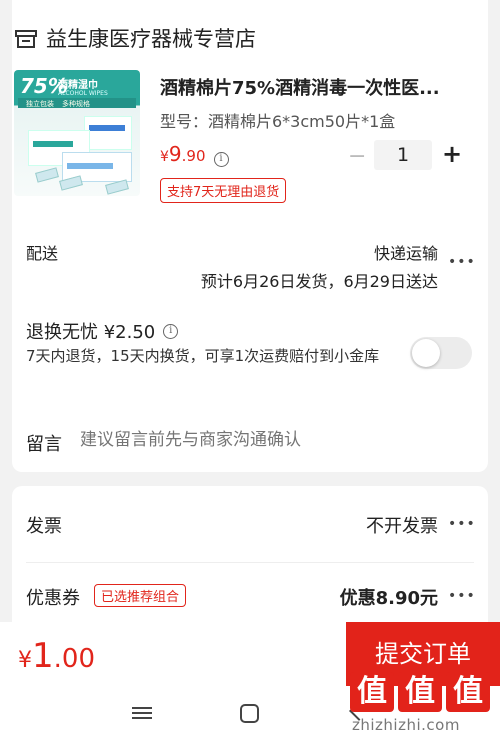 The height and width of the screenshot is (745, 500). I want to click on return-policy-badge: 支持7天无理由退货, so click(223, 190).